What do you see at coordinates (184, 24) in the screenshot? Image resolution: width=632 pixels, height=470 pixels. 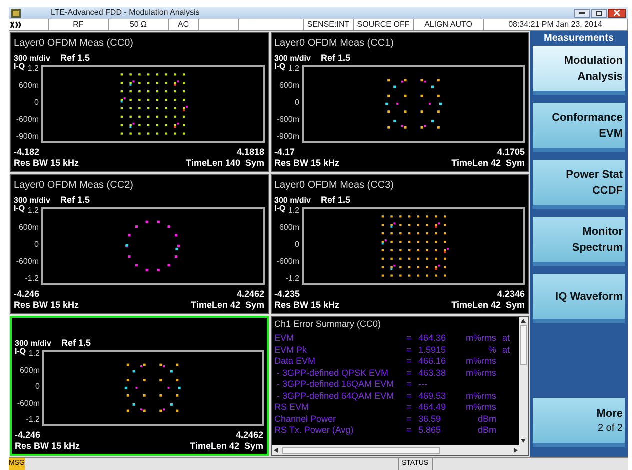 I see `status-cell: AC` at bounding box center [184, 24].